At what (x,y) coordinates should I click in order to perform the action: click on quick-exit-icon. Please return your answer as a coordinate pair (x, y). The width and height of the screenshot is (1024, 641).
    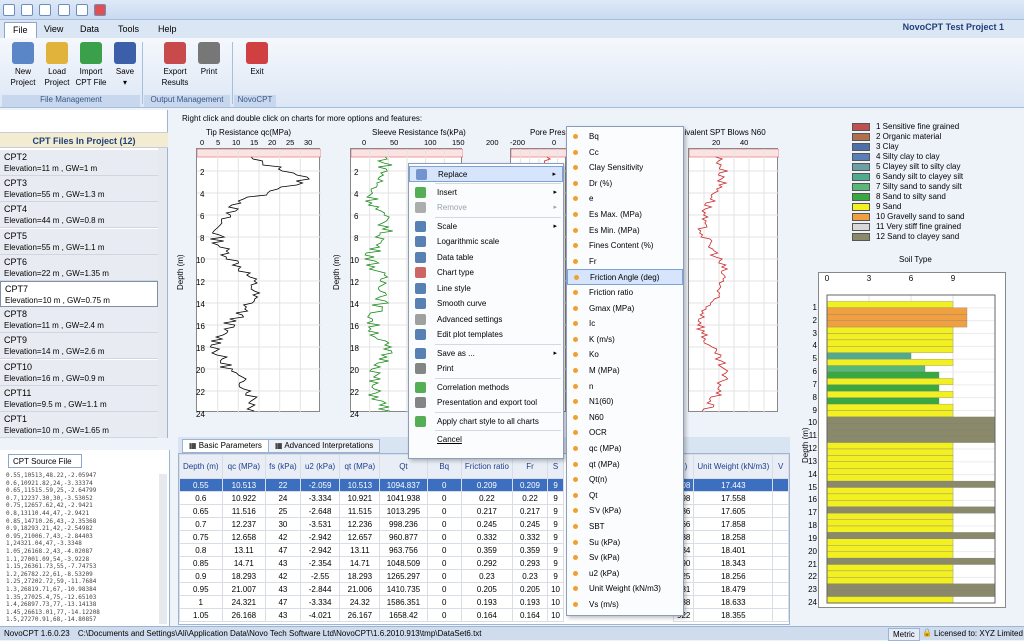
    Looking at the image, I should click on (100, 10).